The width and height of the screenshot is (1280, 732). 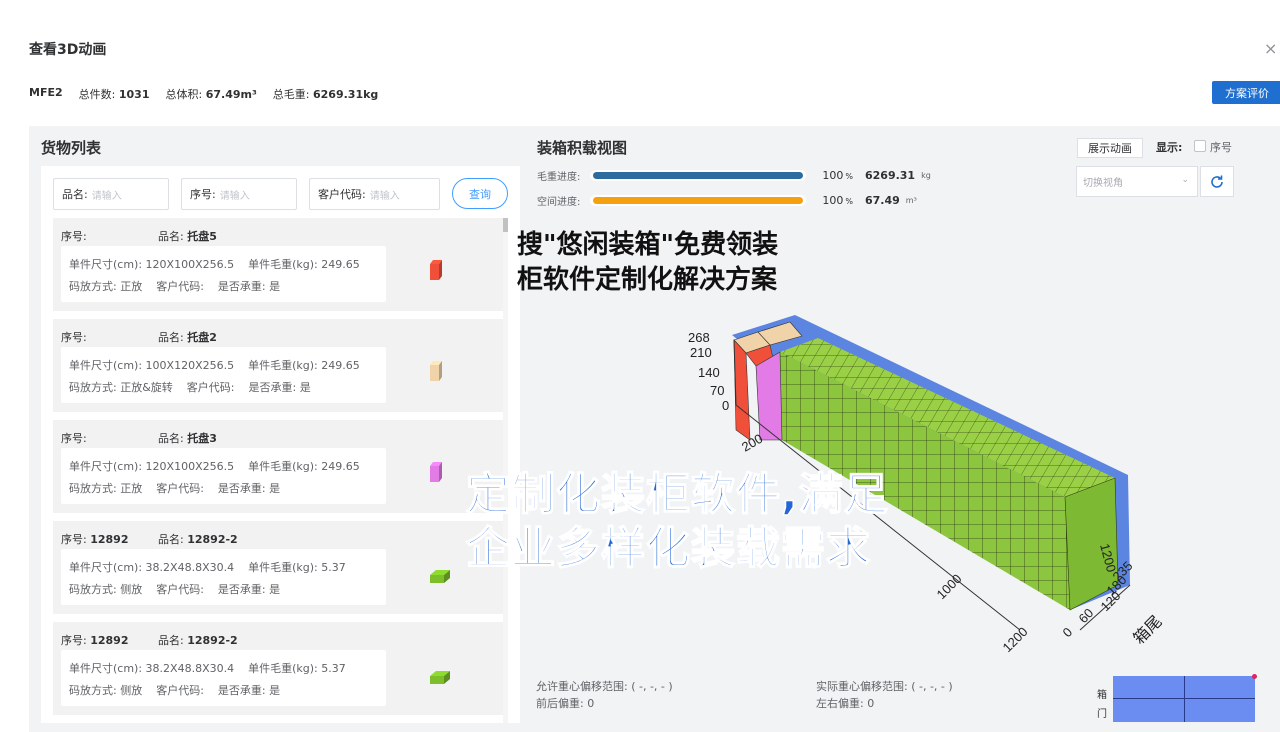 I want to click on tick-268: 268, so click(x=699, y=337).